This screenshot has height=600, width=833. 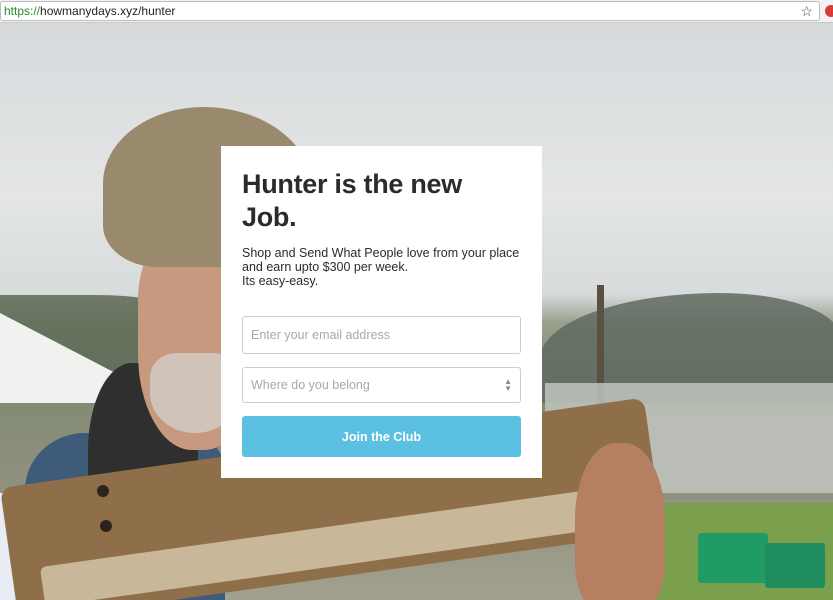 I want to click on lead-line: Its easy-easy., so click(x=280, y=281).